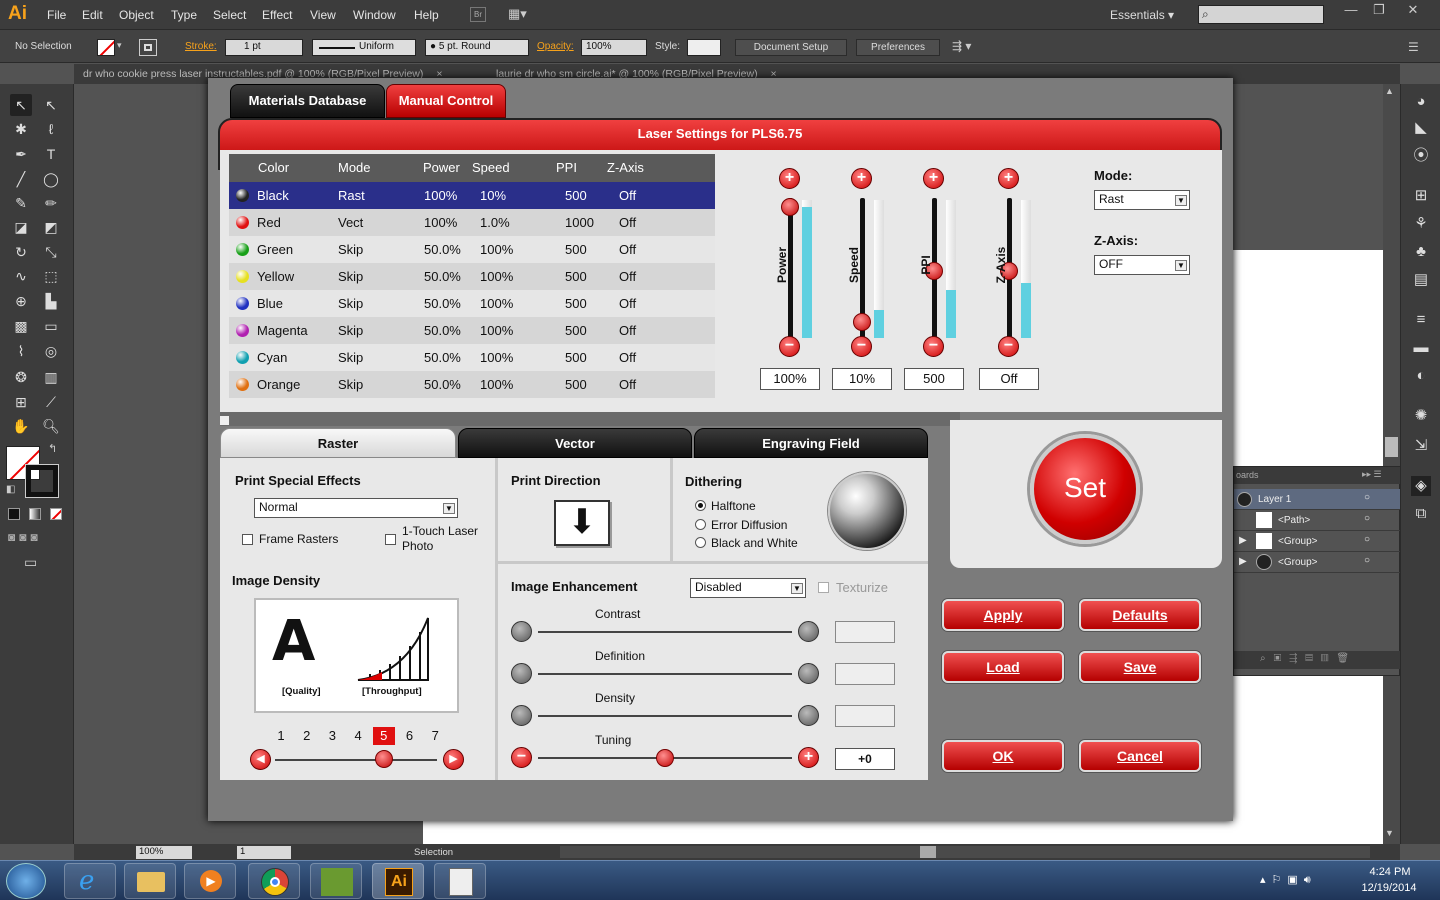 This screenshot has height=900, width=1440. Describe the element at coordinates (1003, 756) in the screenshot. I see `ok-button: OK` at that location.